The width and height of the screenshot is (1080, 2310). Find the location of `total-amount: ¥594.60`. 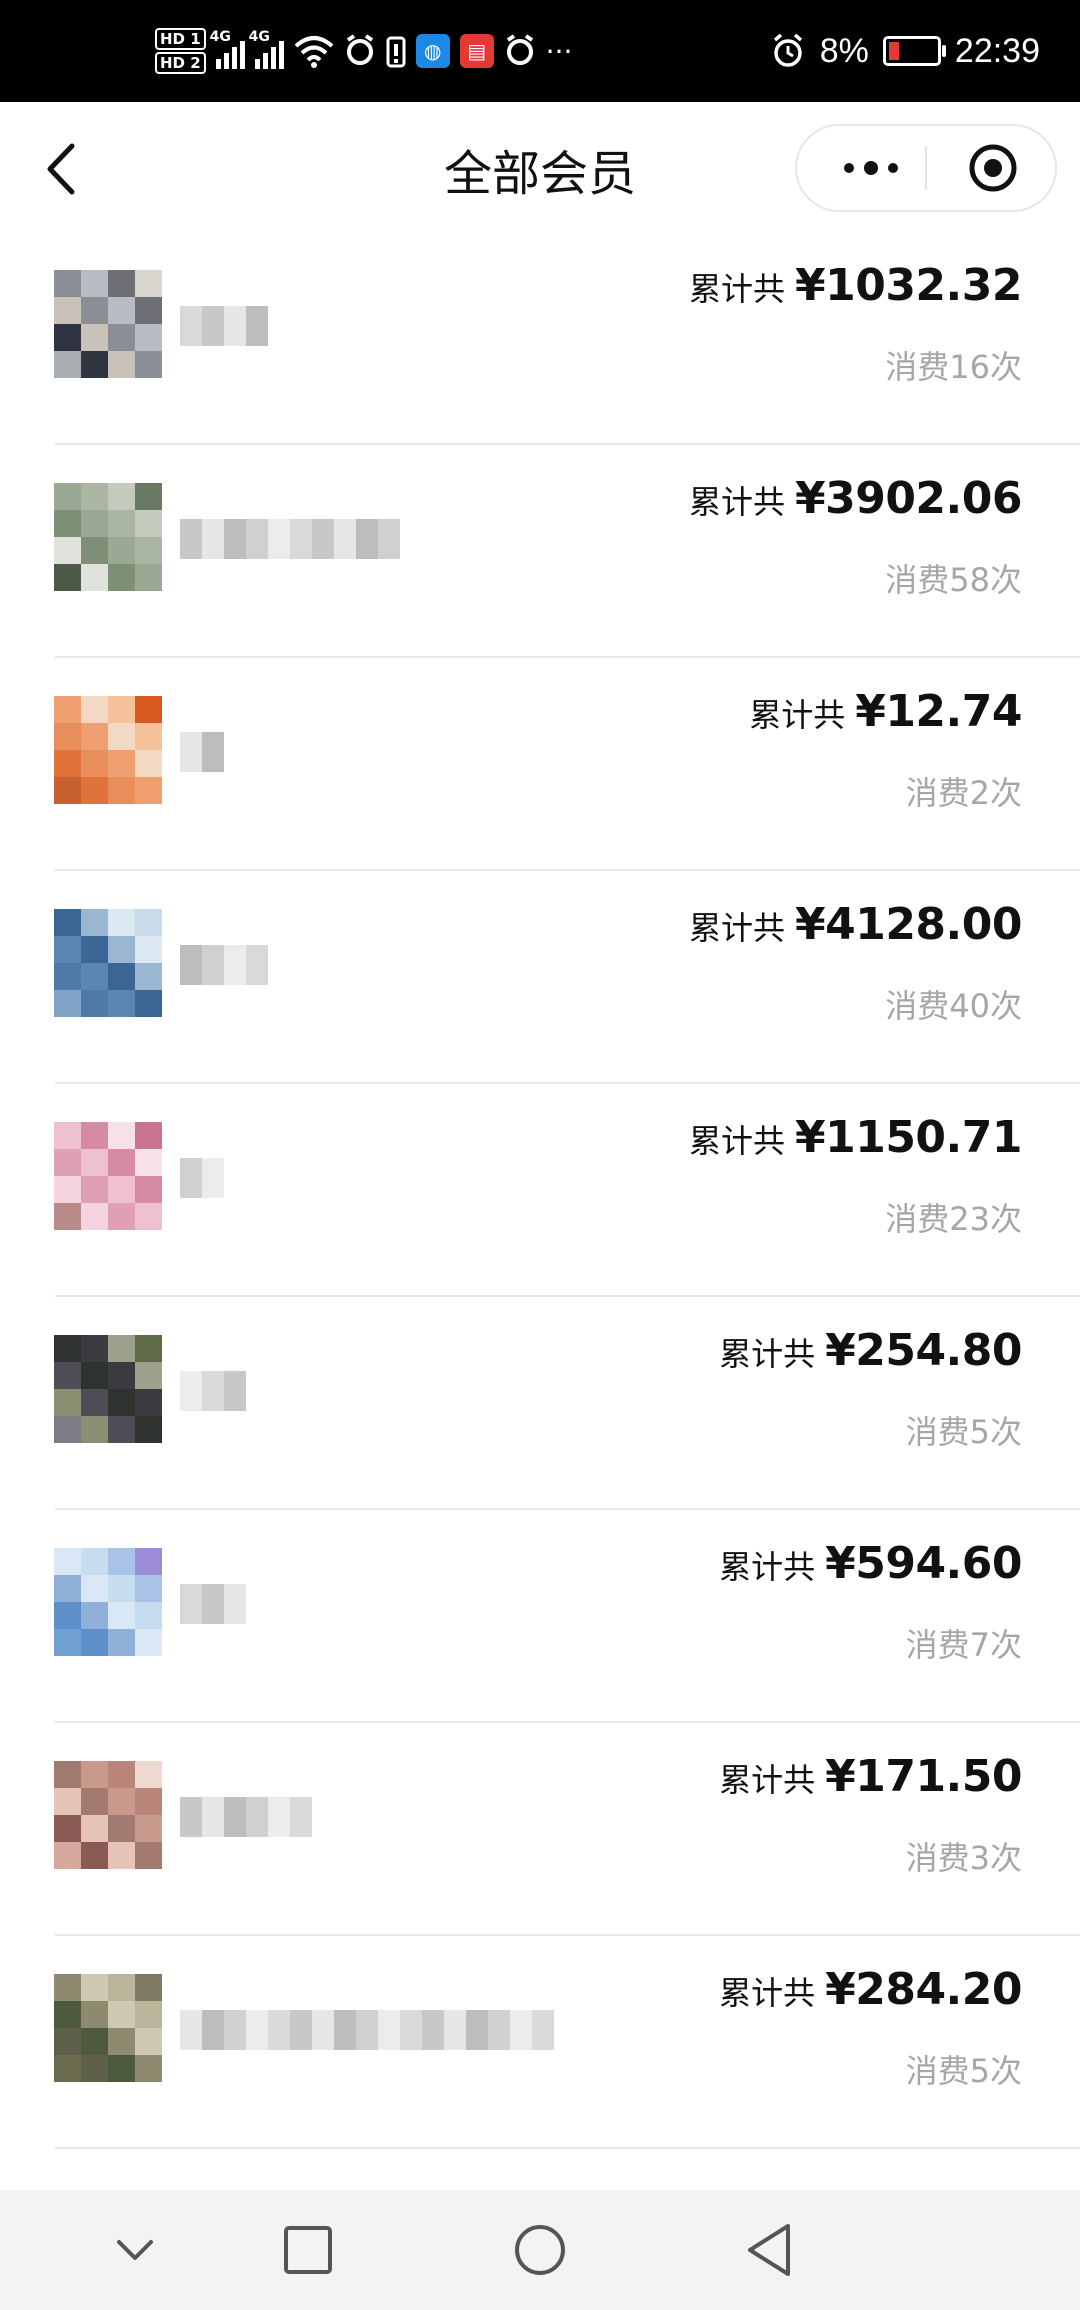

total-amount: ¥594.60 is located at coordinates (923, 1563).